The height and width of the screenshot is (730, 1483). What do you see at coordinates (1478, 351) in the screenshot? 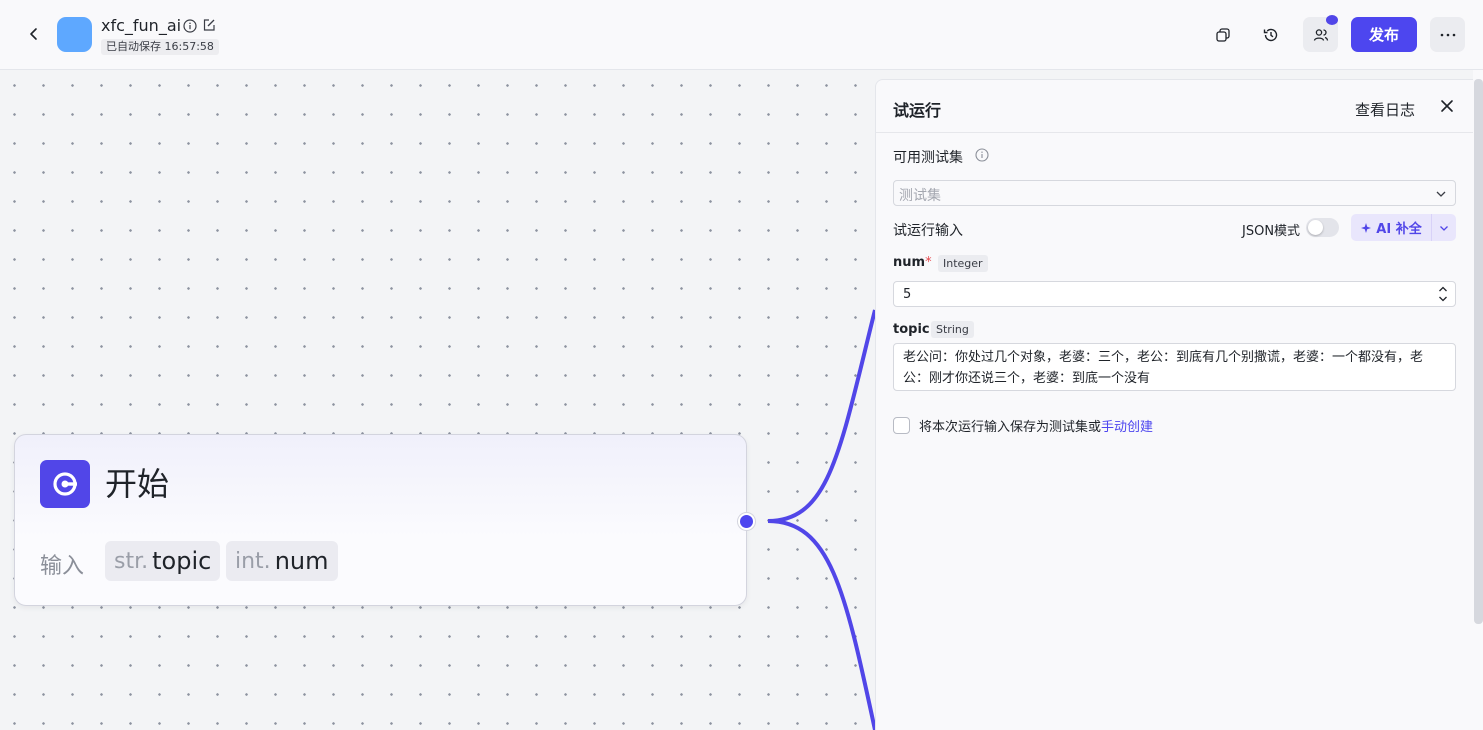
I see `scrollbar` at bounding box center [1478, 351].